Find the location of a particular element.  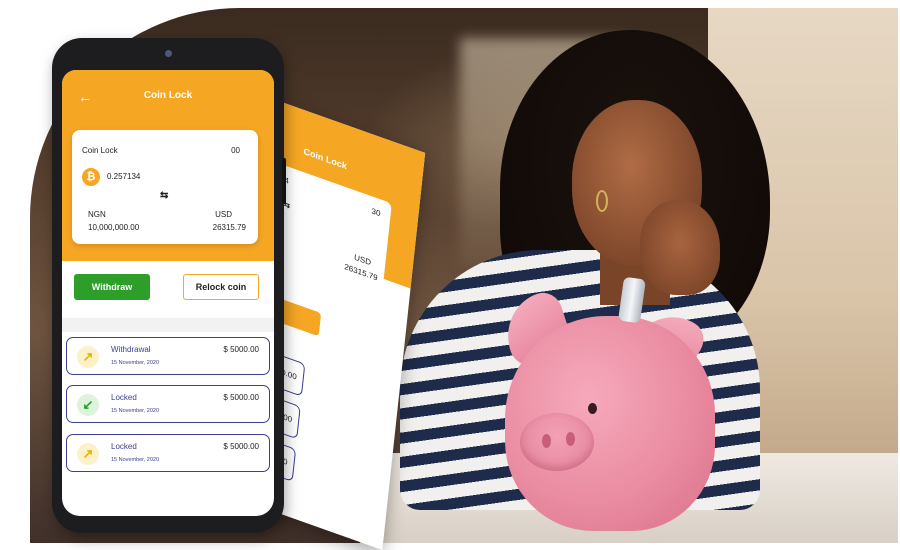

secondary-card-count: 30 is located at coordinates (376, 212).